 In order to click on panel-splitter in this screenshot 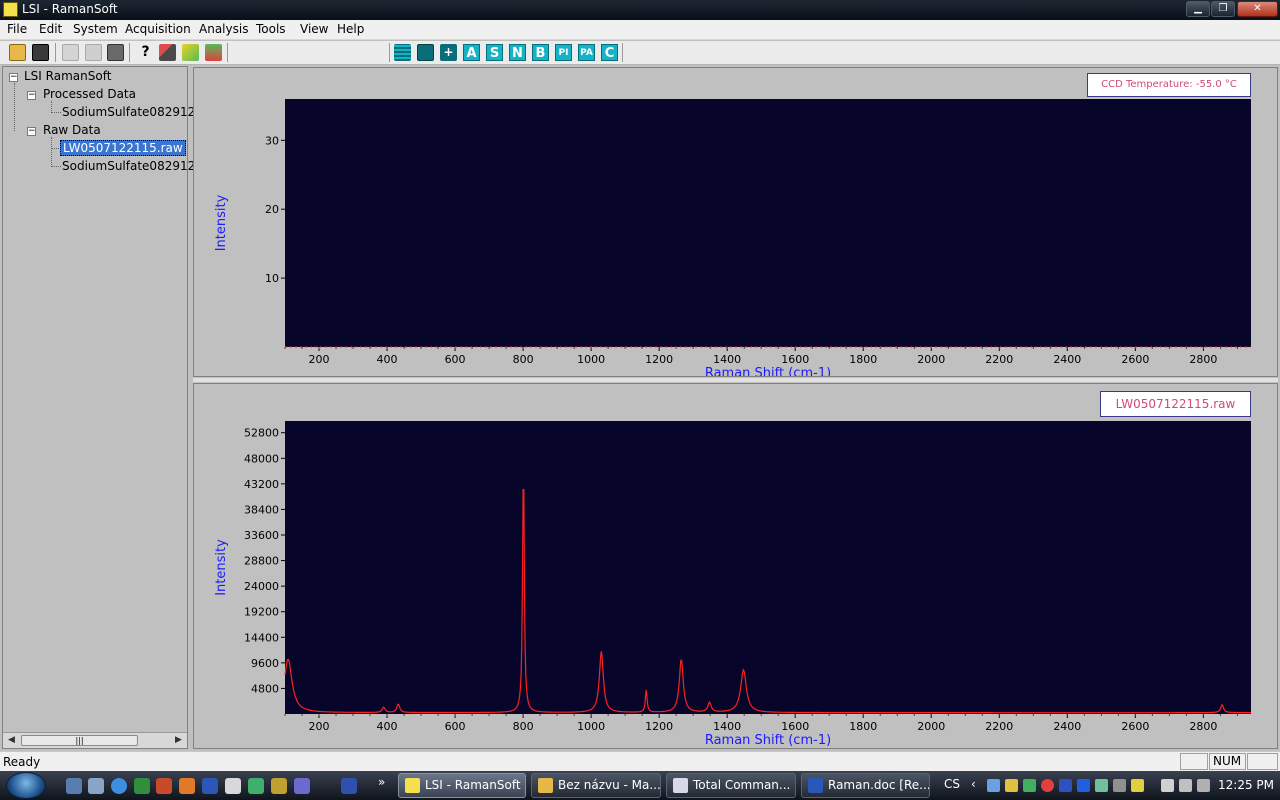, I will do `click(735, 380)`.